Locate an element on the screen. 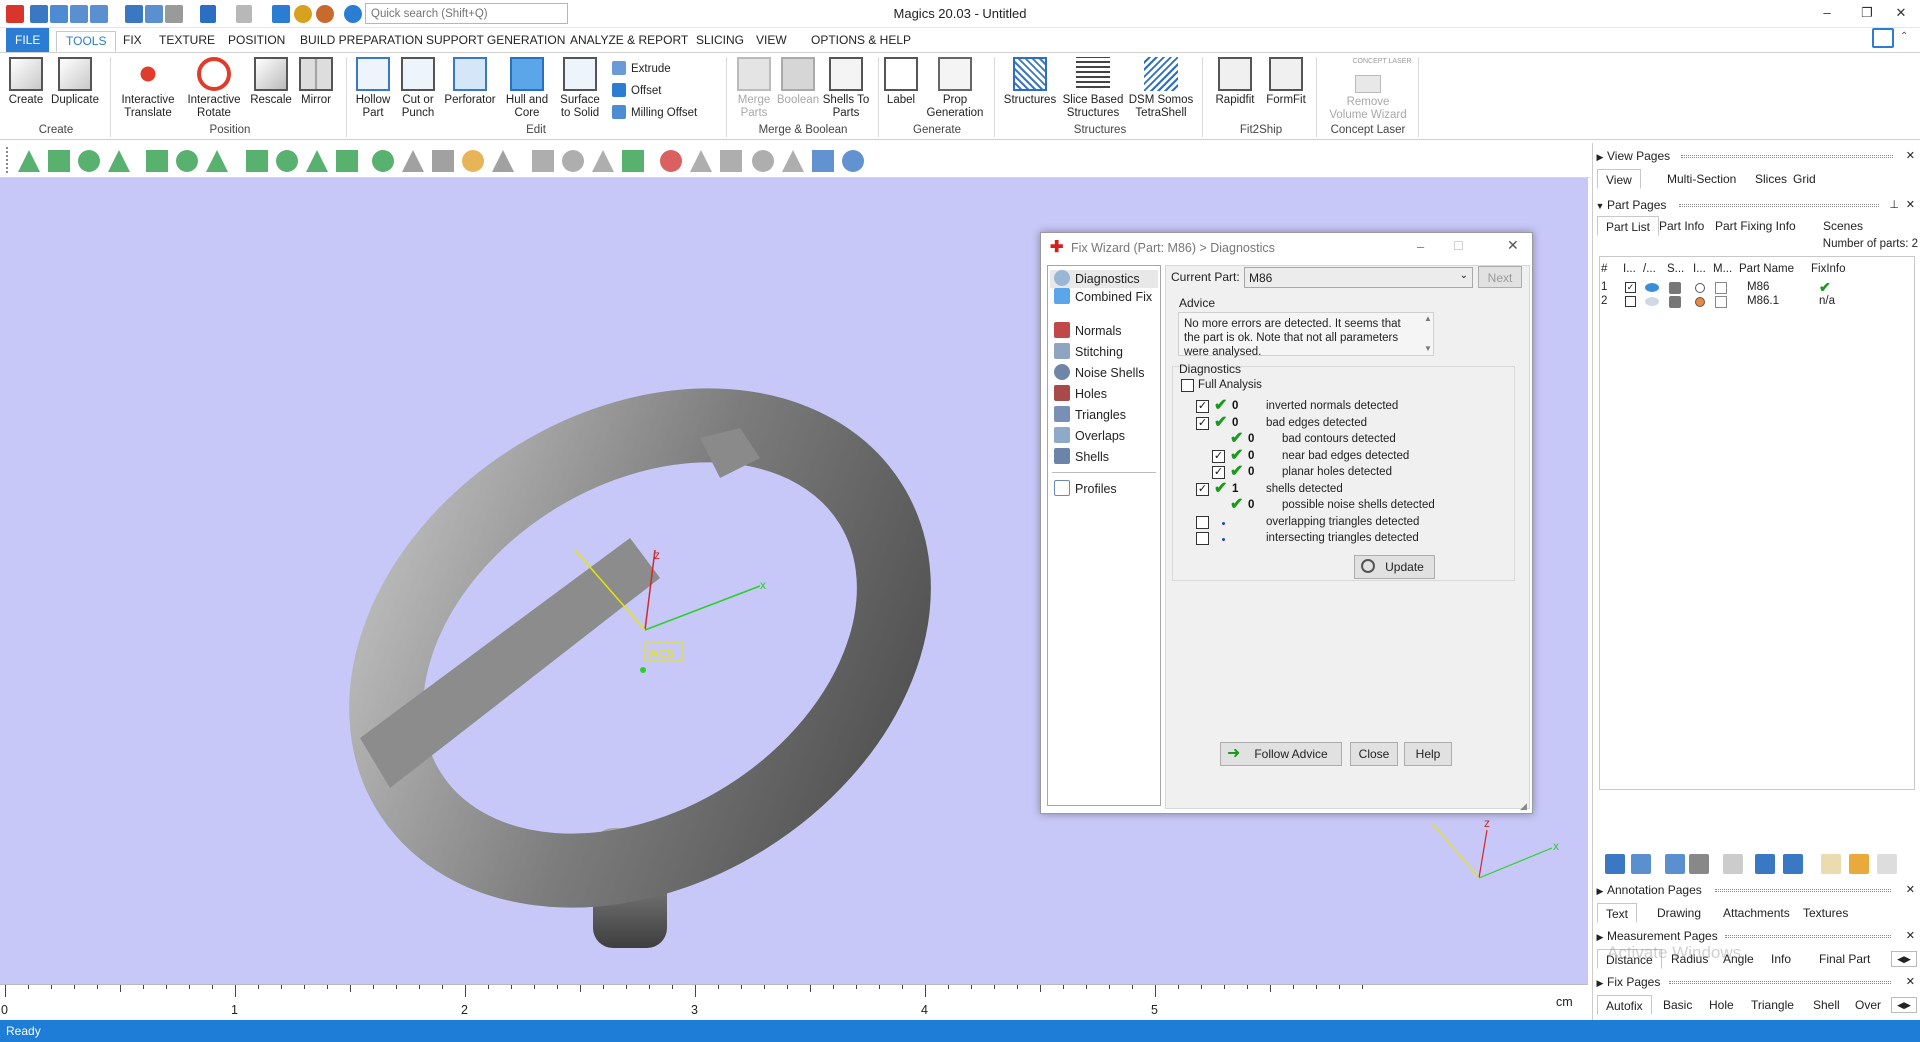 The image size is (1920, 1042). tab-autofix: Autofix is located at coordinates (1624, 1005).